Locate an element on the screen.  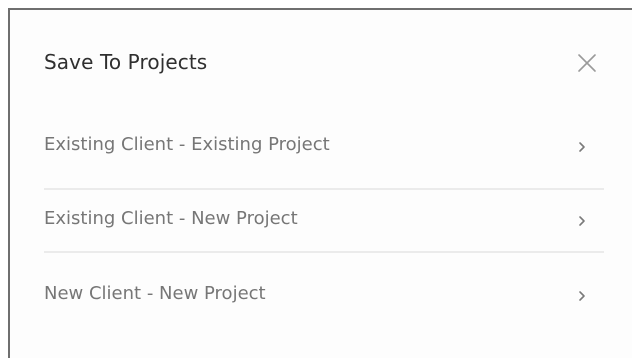
close-button is located at coordinates (587, 63).